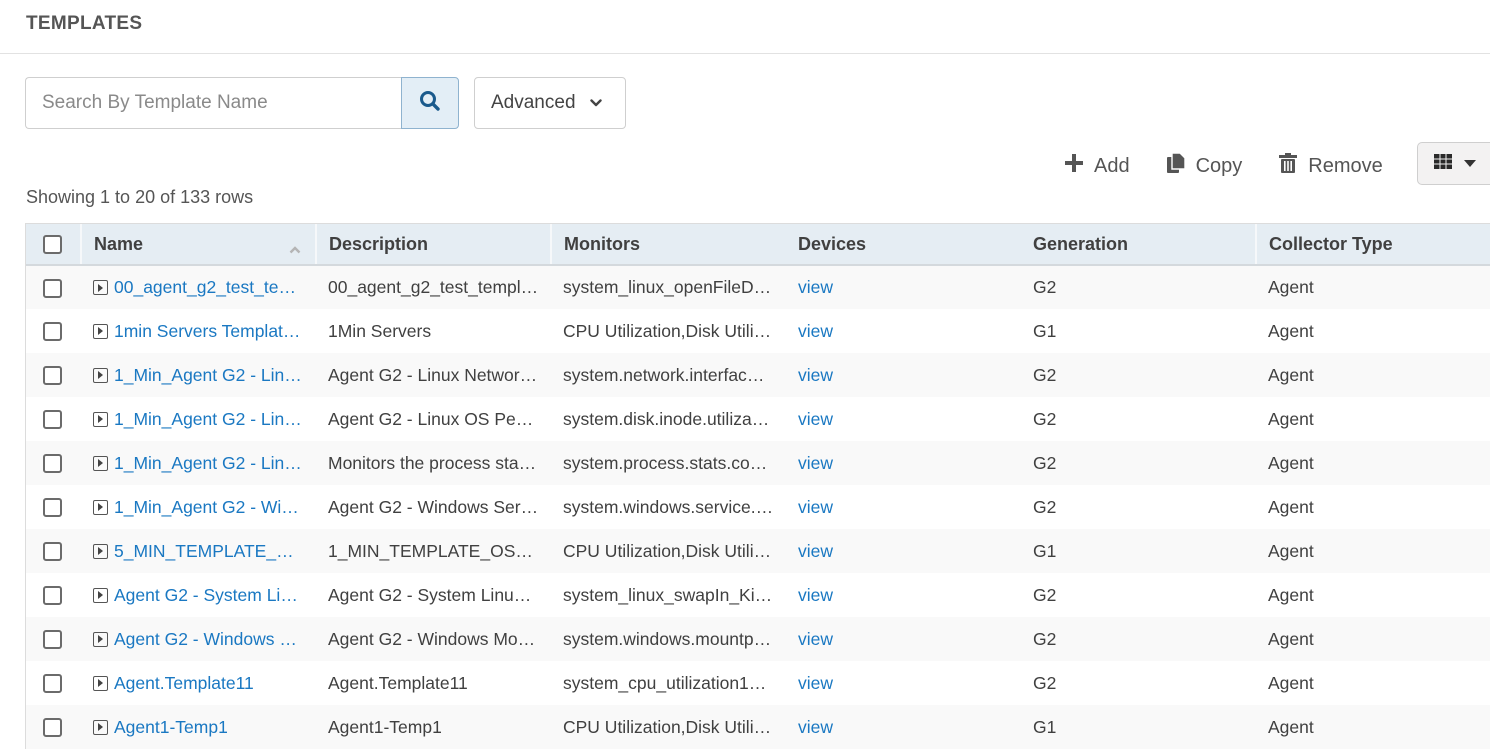 Image resolution: width=1490 pixels, height=752 pixels. I want to click on select-all-checkbox, so click(52, 245).